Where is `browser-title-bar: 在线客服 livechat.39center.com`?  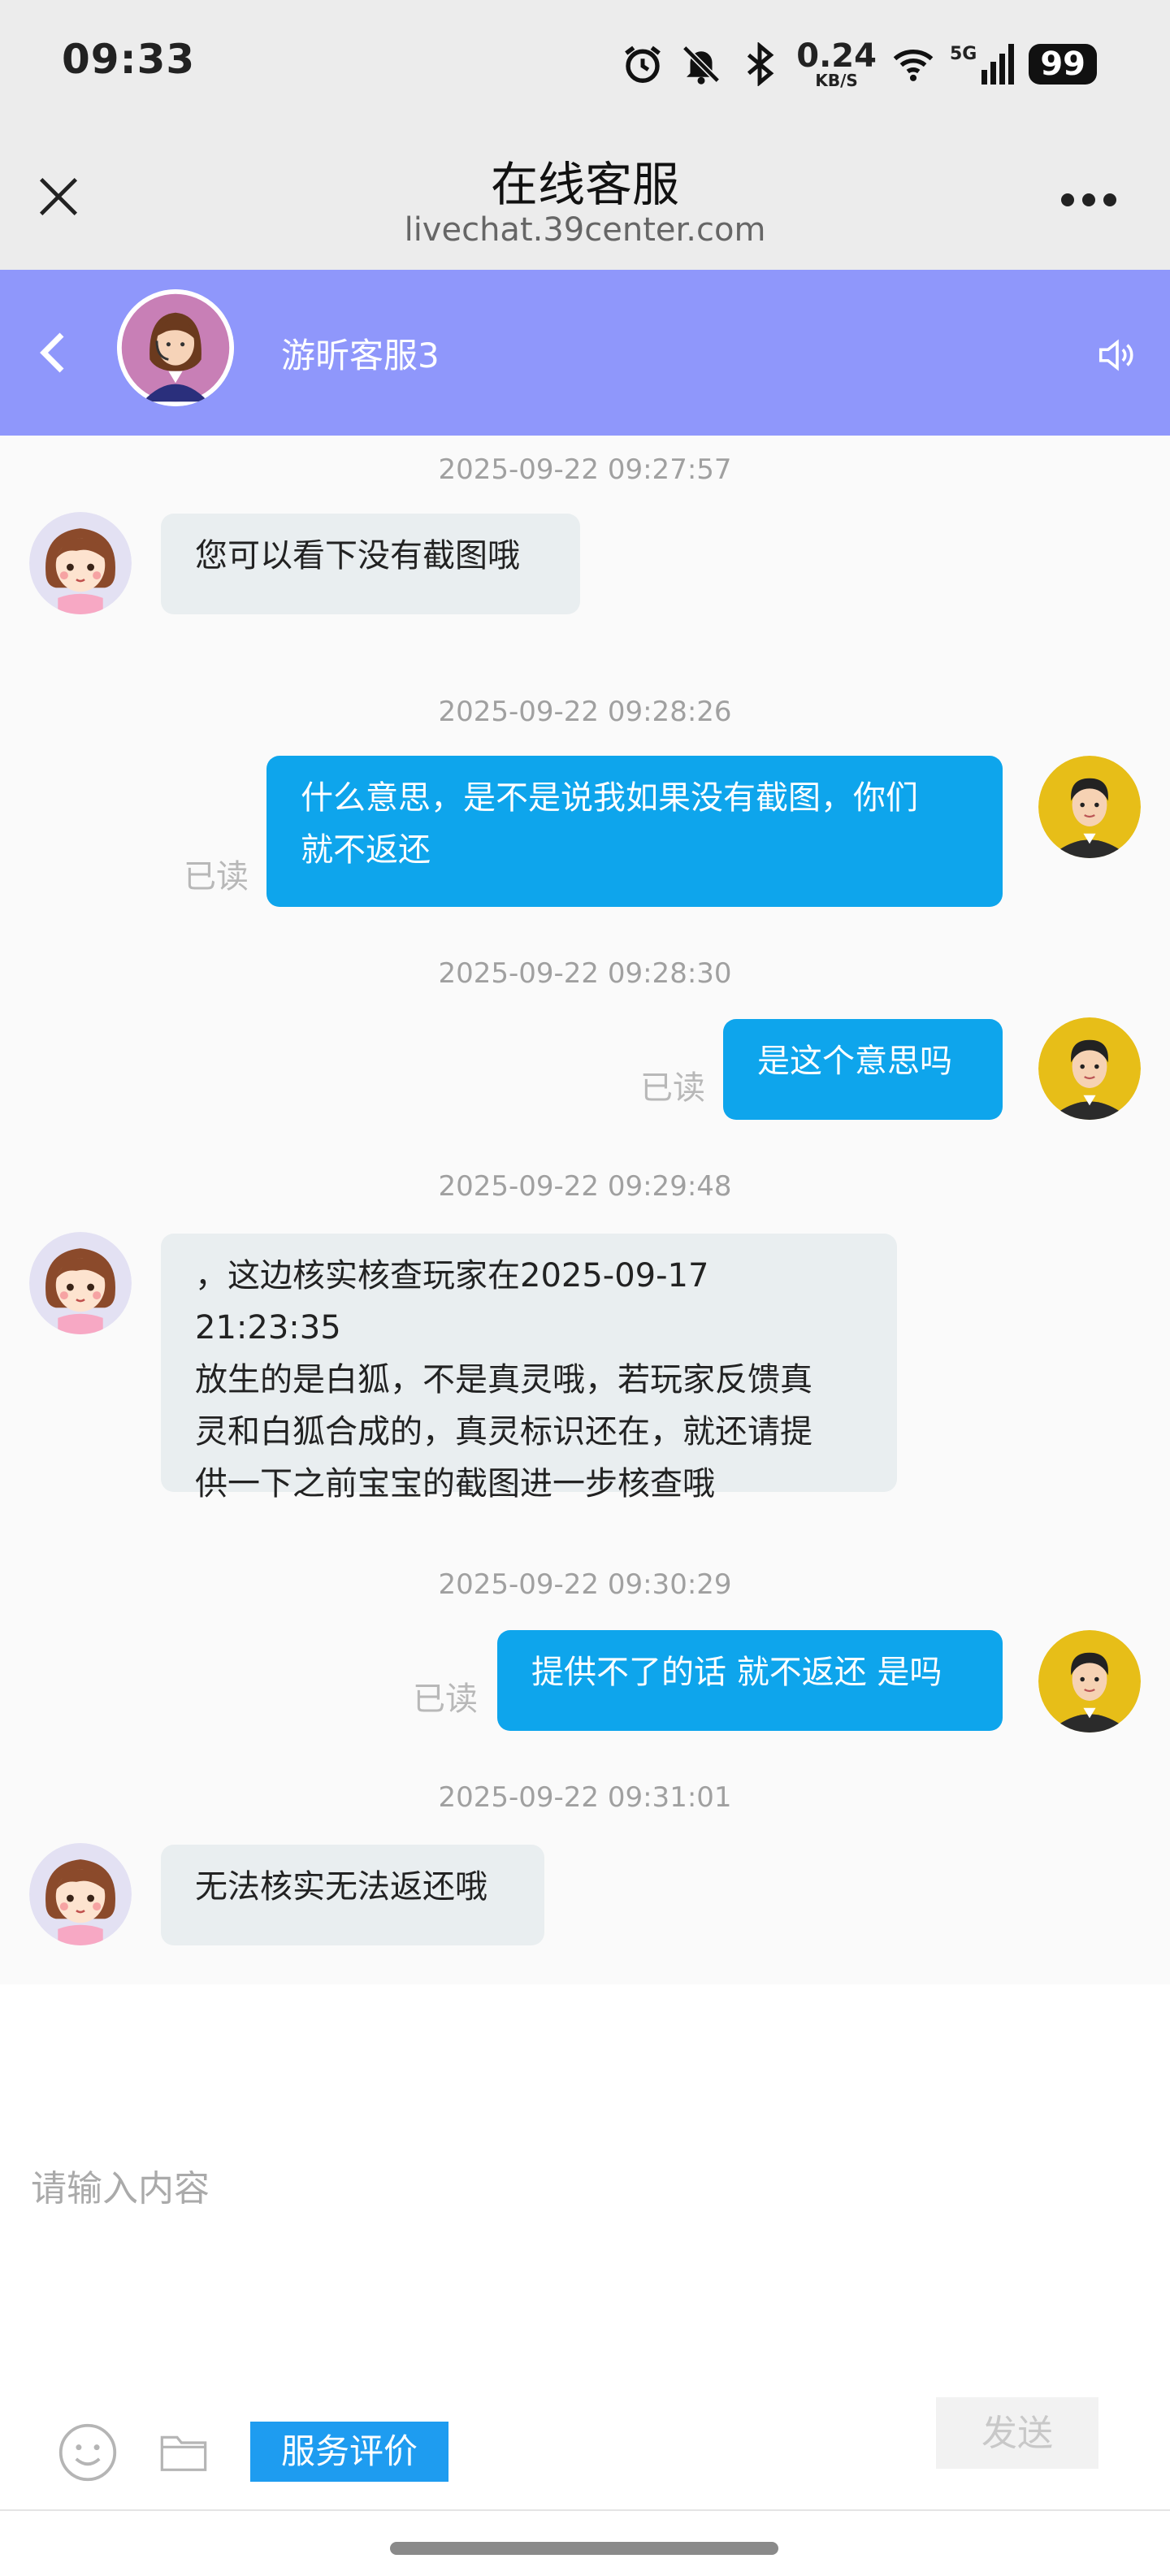 browser-title-bar: 在线客服 livechat.39center.com is located at coordinates (585, 200).